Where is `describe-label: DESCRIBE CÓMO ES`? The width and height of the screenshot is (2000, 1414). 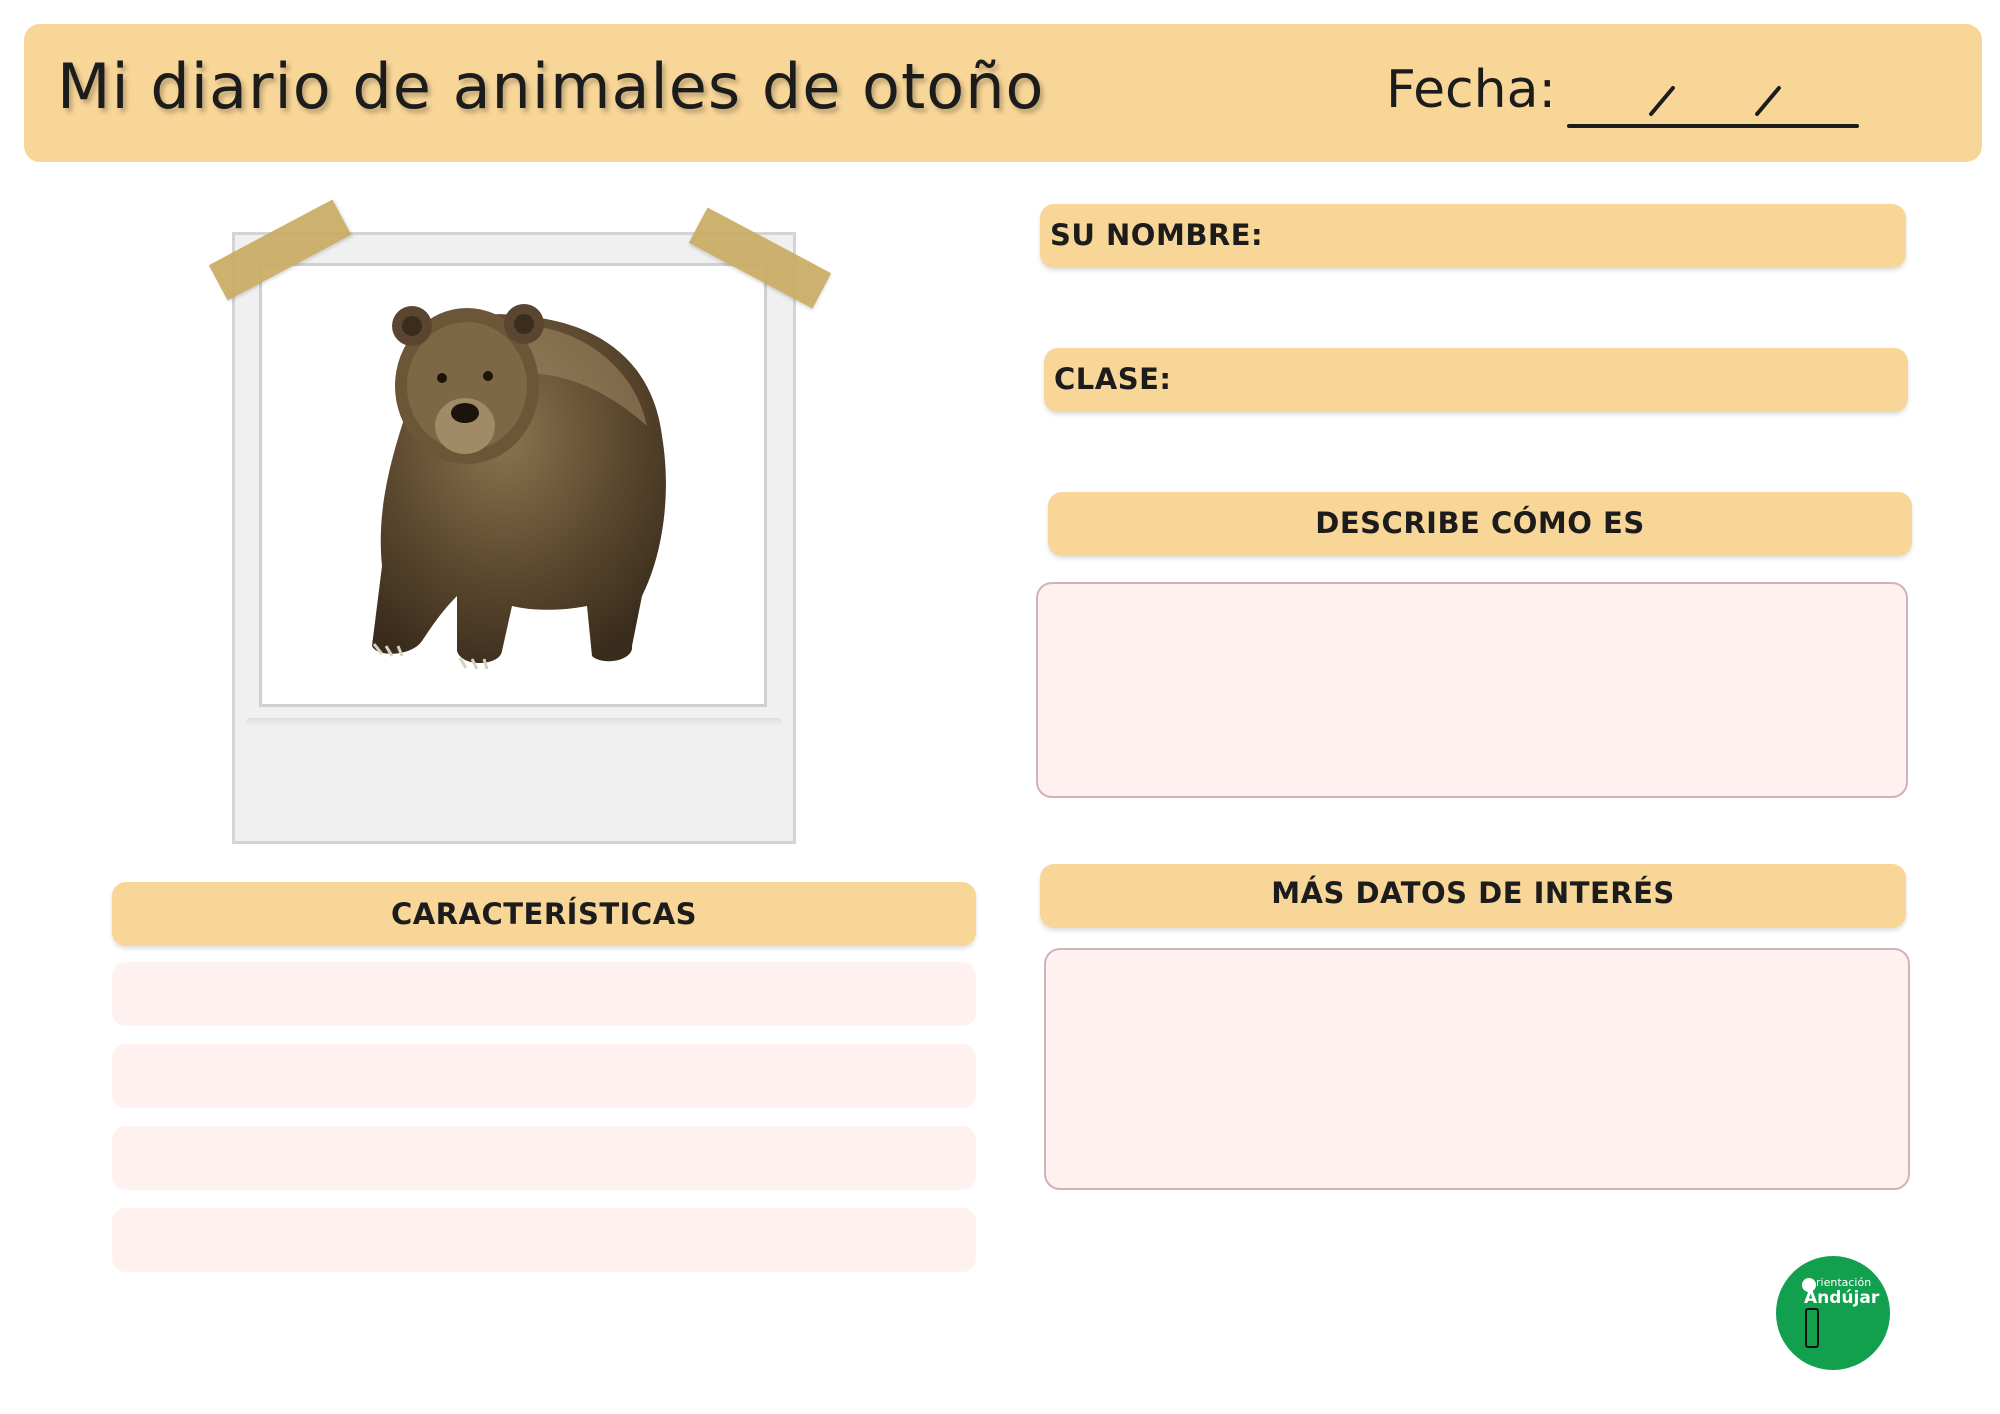 describe-label: DESCRIBE CÓMO ES is located at coordinates (1480, 523).